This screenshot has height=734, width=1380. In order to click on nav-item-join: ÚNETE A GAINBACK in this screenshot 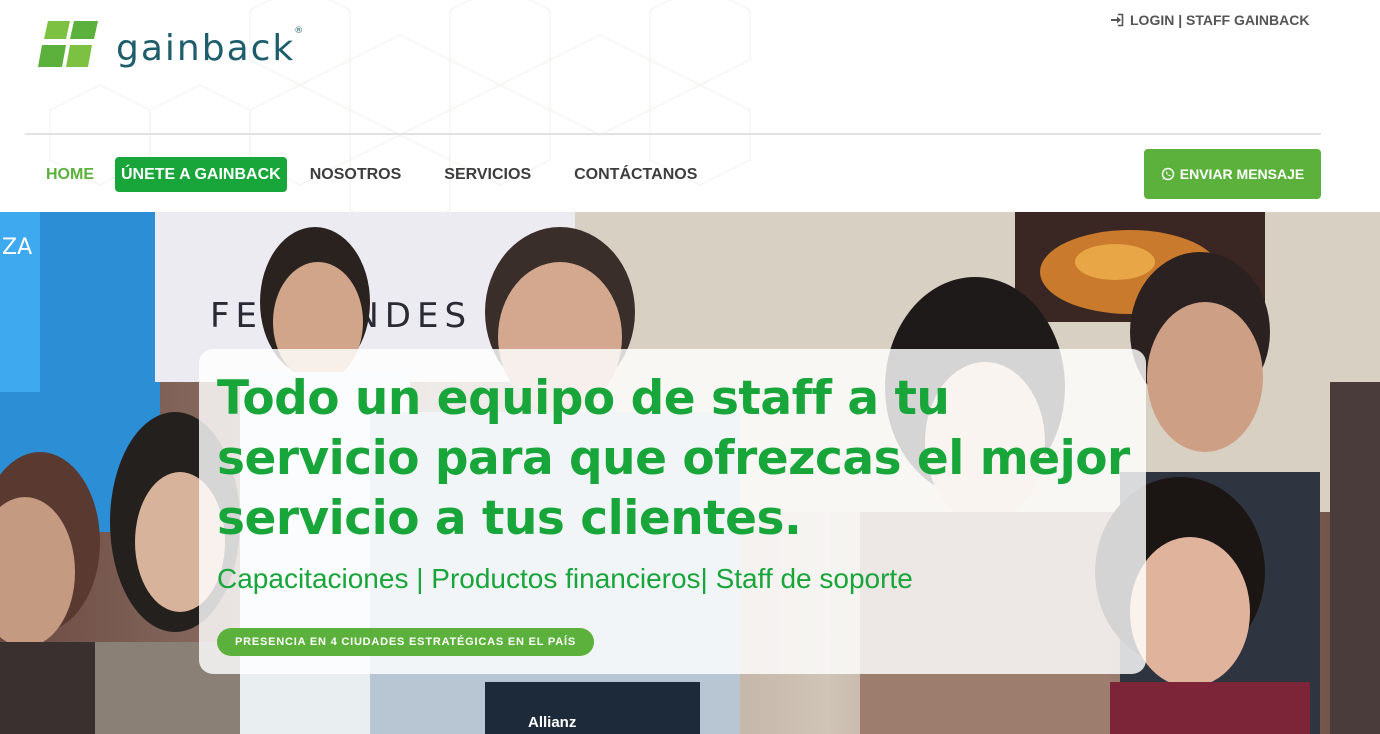, I will do `click(201, 174)`.